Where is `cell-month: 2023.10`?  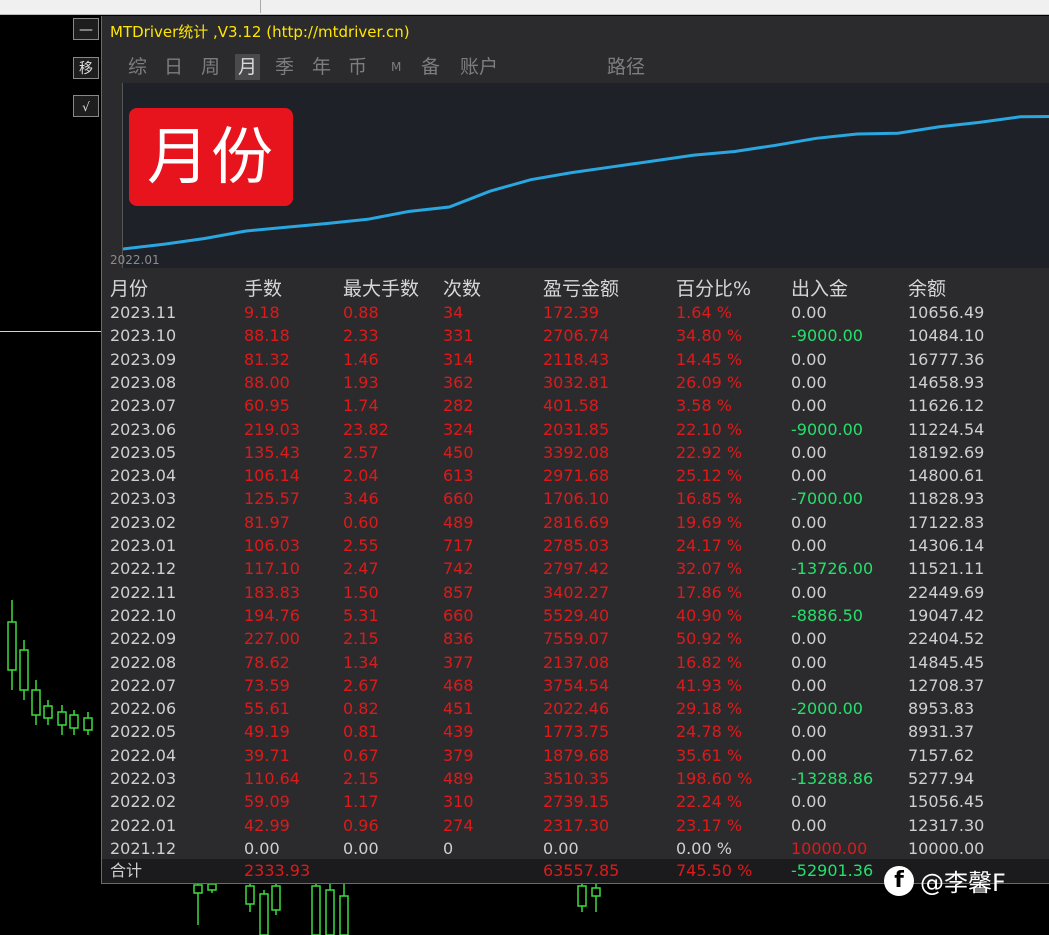 cell-month: 2023.10 is located at coordinates (143, 336).